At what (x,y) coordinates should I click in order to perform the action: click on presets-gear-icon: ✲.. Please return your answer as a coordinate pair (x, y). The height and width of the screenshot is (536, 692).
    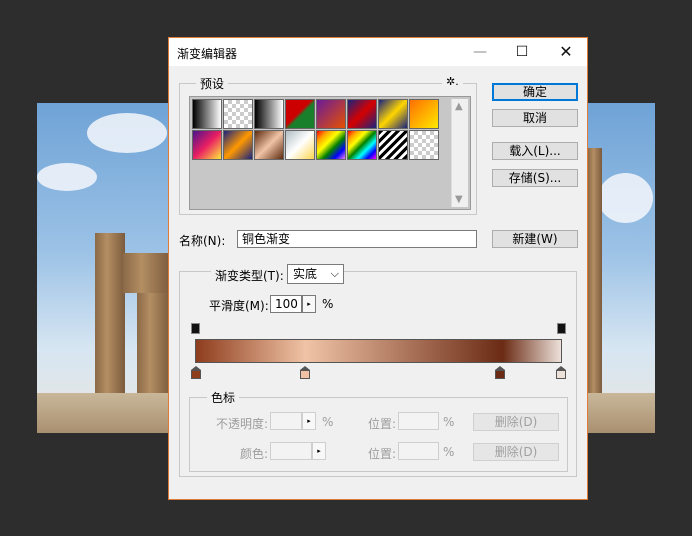
    Looking at the image, I should click on (452, 81).